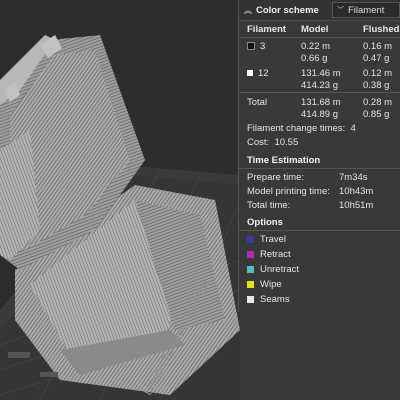 The image size is (400, 400). Describe the element at coordinates (265, 222) in the screenshot. I see `options-title: Options` at that location.